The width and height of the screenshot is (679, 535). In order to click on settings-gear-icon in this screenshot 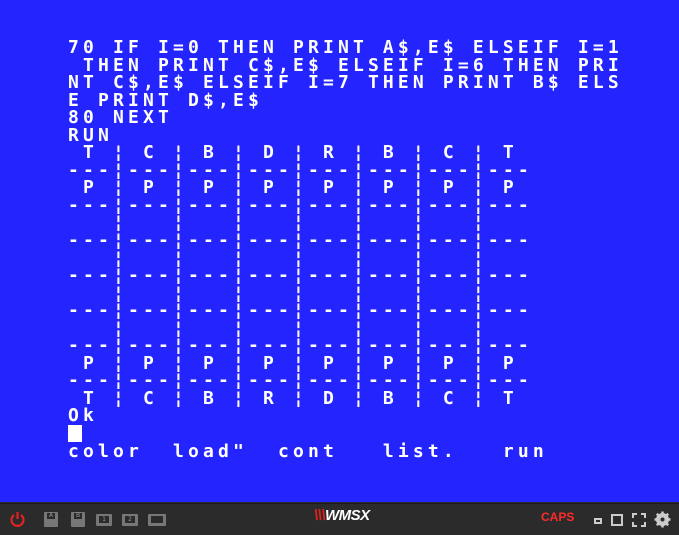, I will do `click(662, 519)`.